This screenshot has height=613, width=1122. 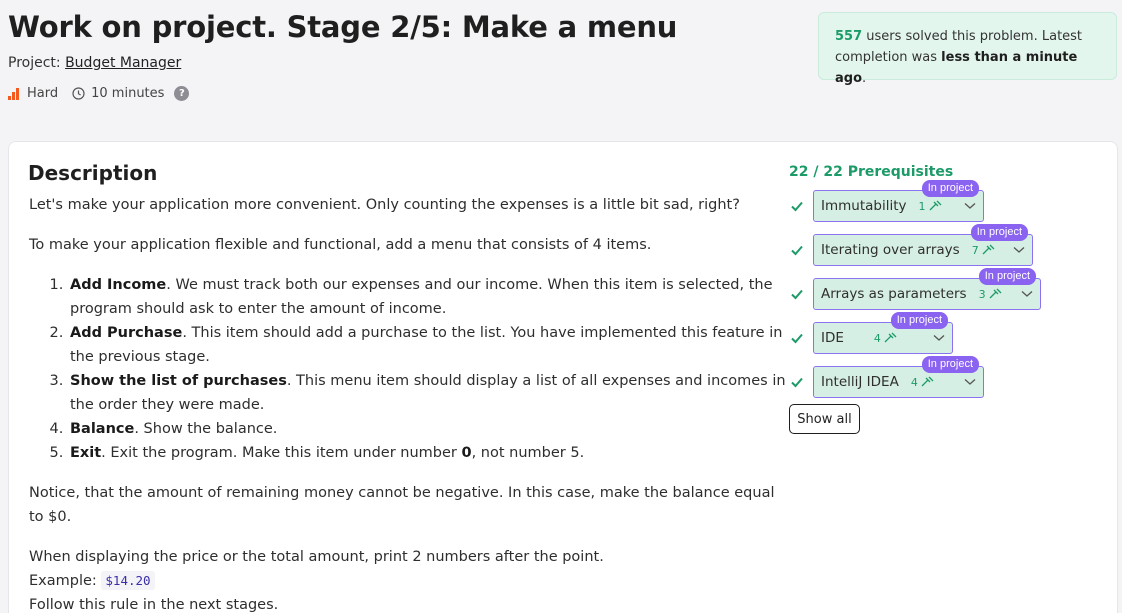 I want to click on description-example: Example: $14.20, so click(x=409, y=581).